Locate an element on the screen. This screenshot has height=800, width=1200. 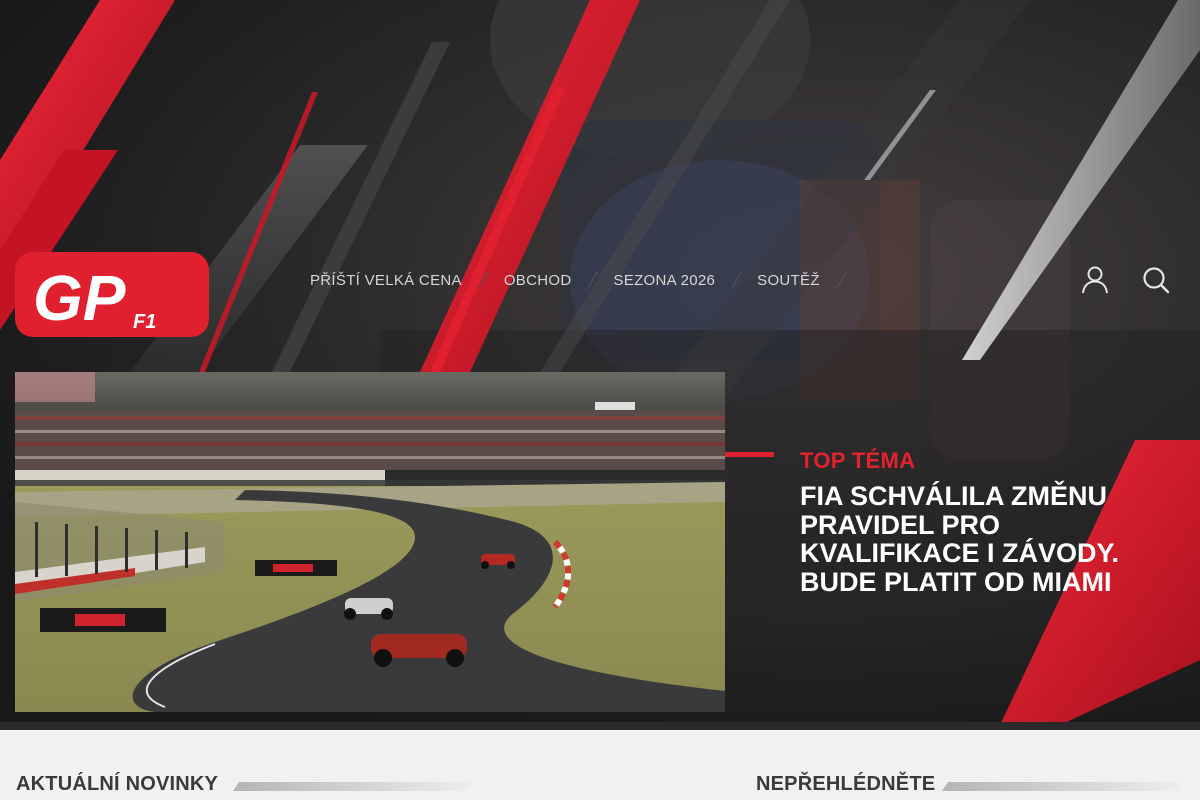
feature-accent-line is located at coordinates (749, 454).